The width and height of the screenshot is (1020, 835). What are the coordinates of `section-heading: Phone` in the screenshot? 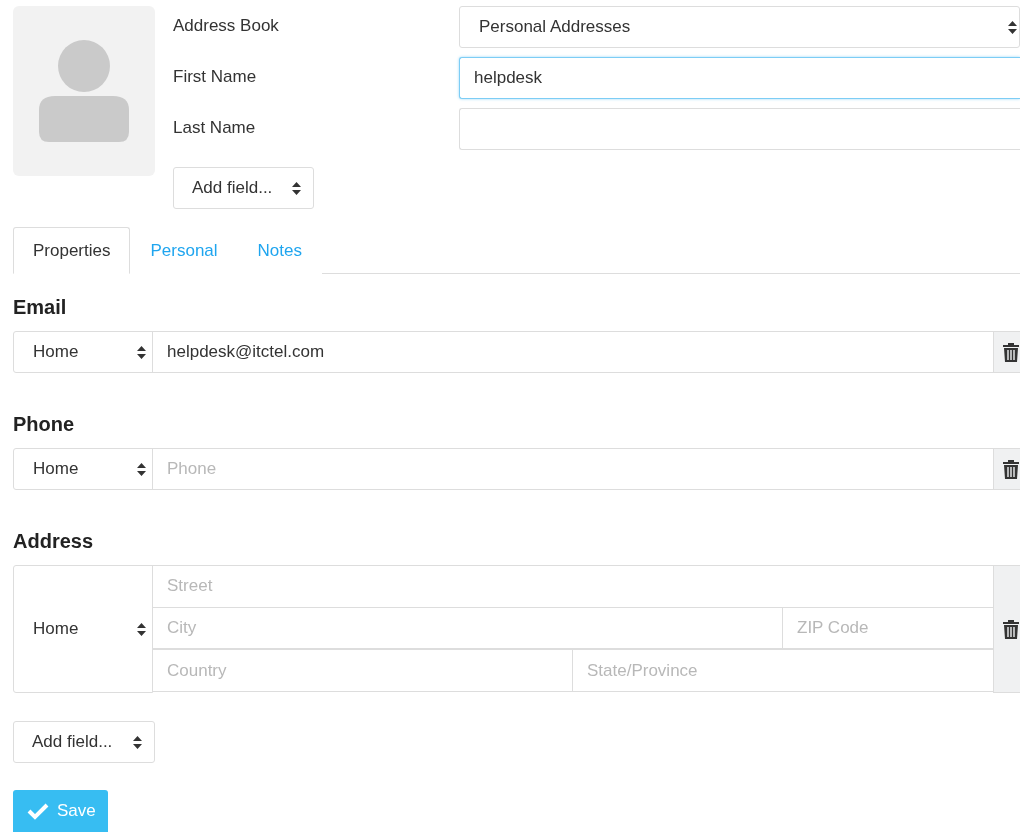 It's located at (44, 424).